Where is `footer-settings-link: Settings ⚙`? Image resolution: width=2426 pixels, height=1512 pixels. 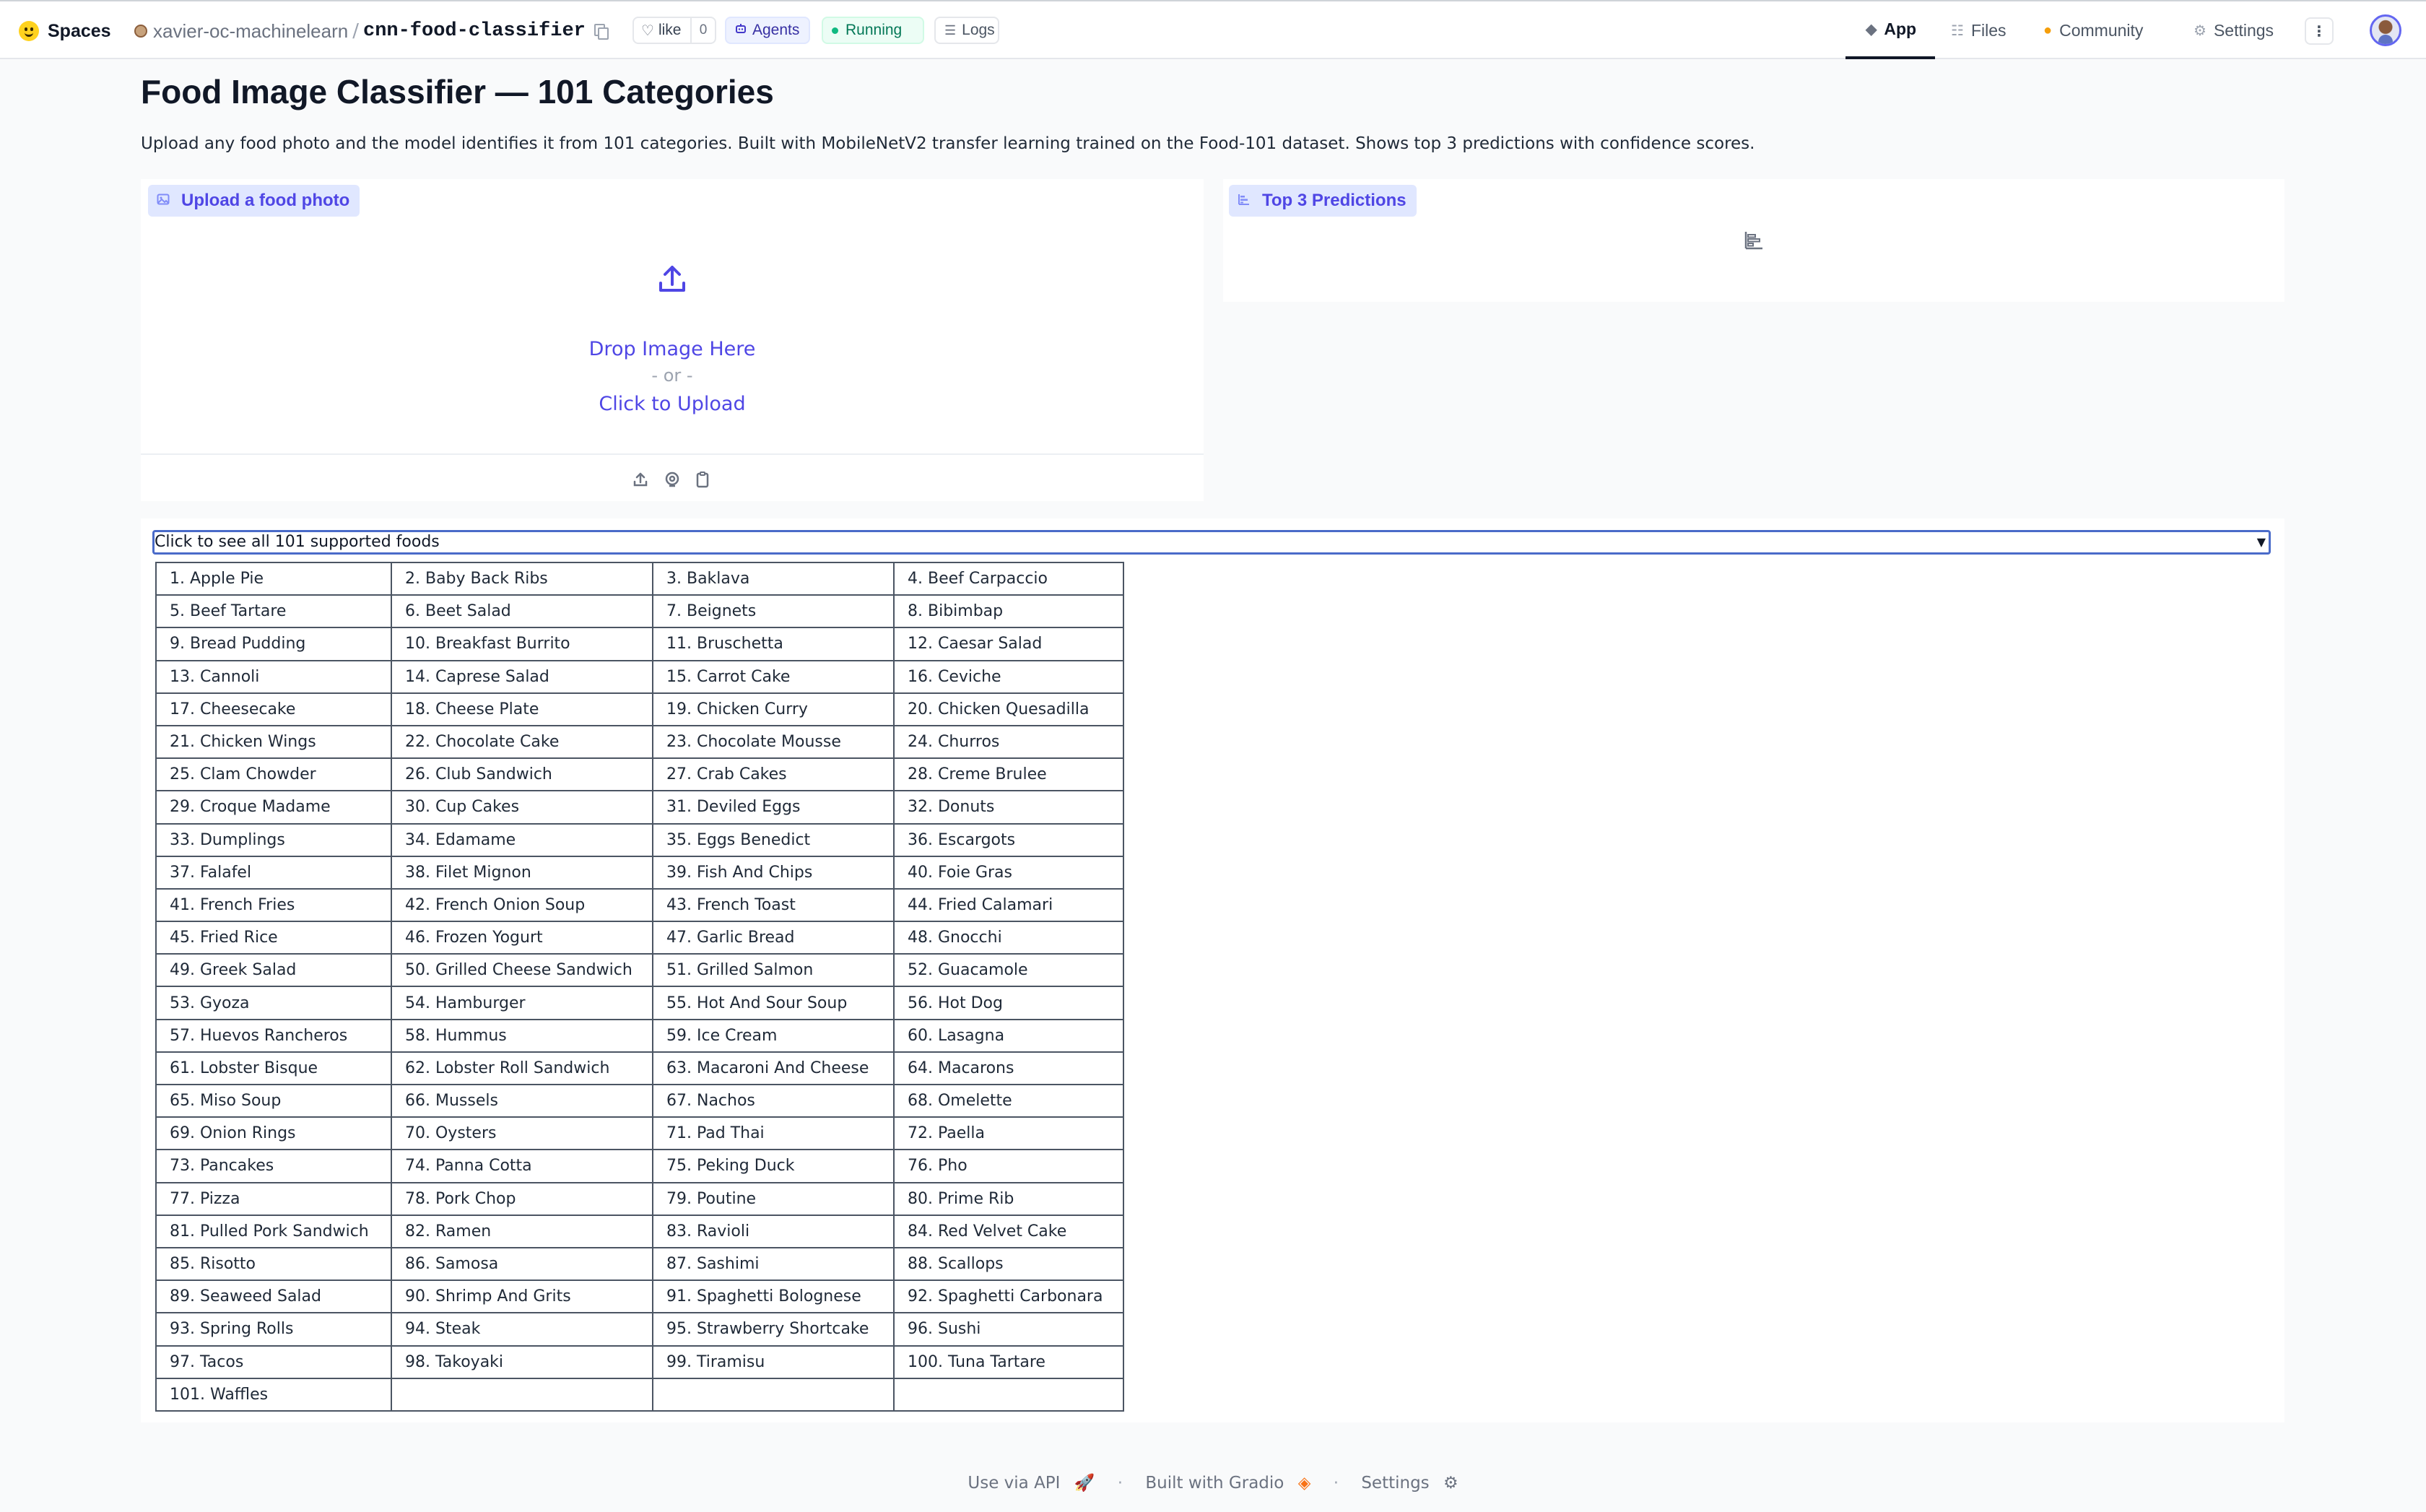 footer-settings-link: Settings ⚙ is located at coordinates (1409, 1483).